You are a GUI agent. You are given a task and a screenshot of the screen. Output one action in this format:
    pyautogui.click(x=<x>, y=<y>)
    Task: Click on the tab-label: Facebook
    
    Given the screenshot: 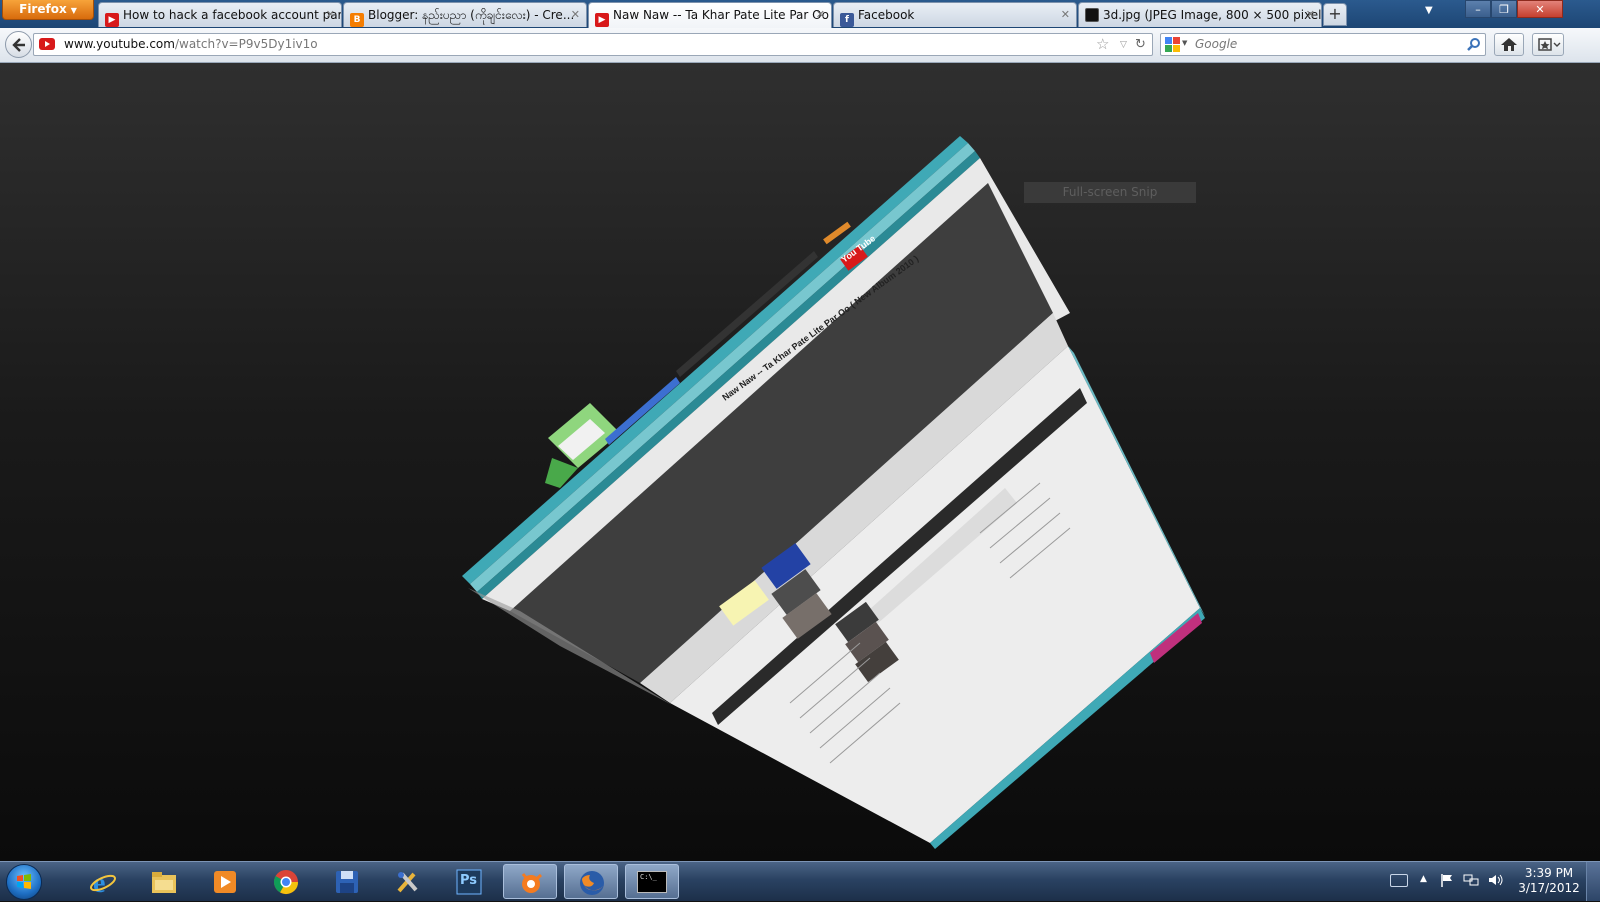 What is the action you would take?
    pyautogui.click(x=886, y=15)
    